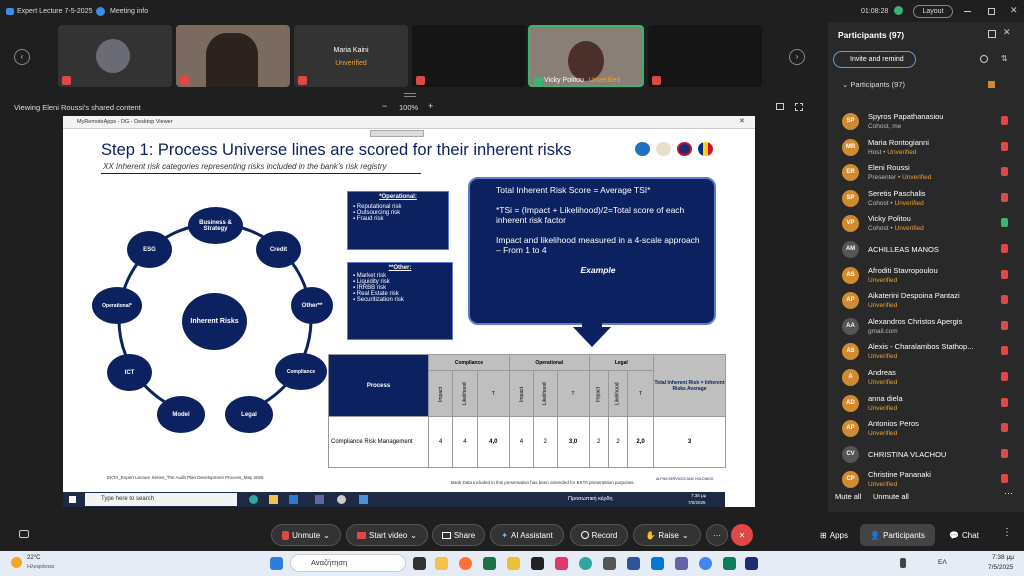  I want to click on video-tile: Maria Kaini Unverified, so click(351, 56).